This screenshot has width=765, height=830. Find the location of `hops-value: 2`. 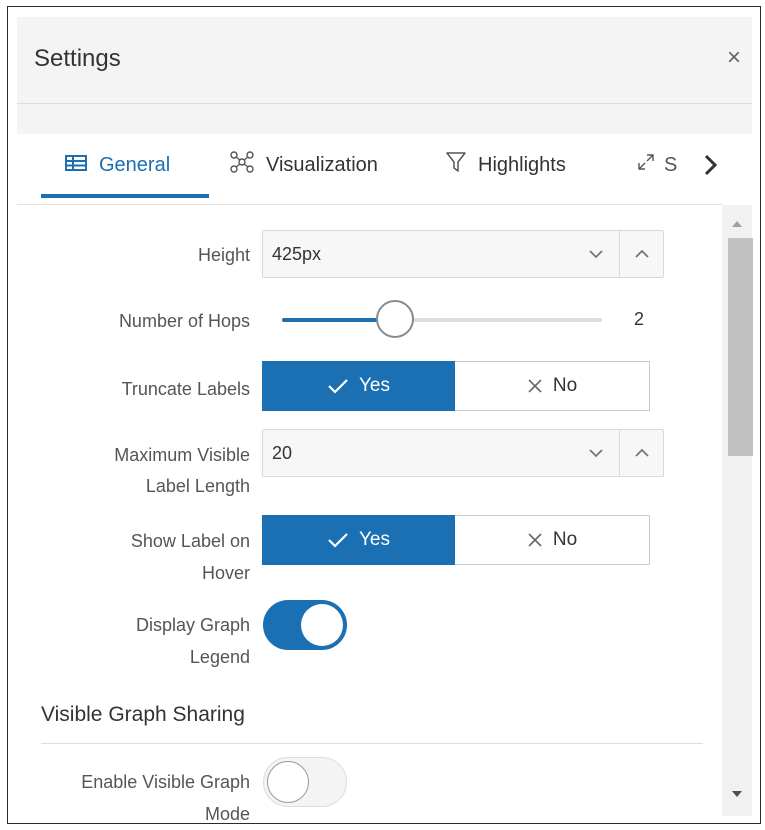

hops-value: 2 is located at coordinates (639, 319).